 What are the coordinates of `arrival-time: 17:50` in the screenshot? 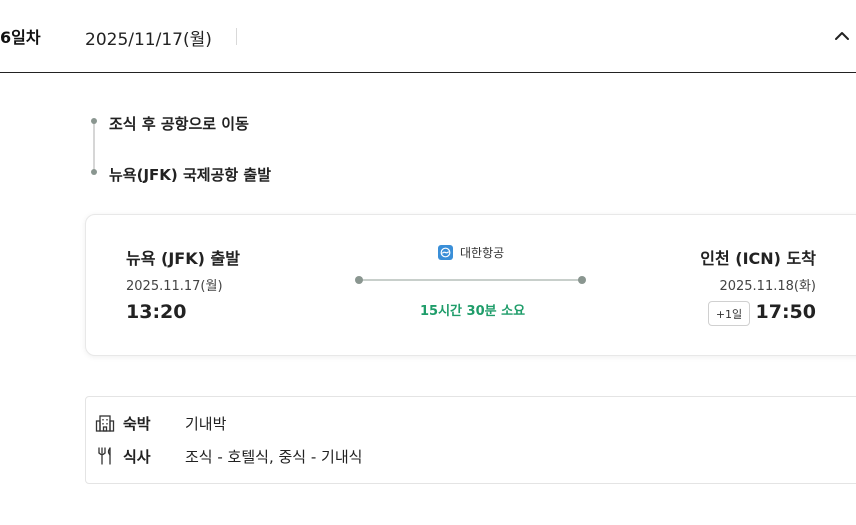 It's located at (785, 312).